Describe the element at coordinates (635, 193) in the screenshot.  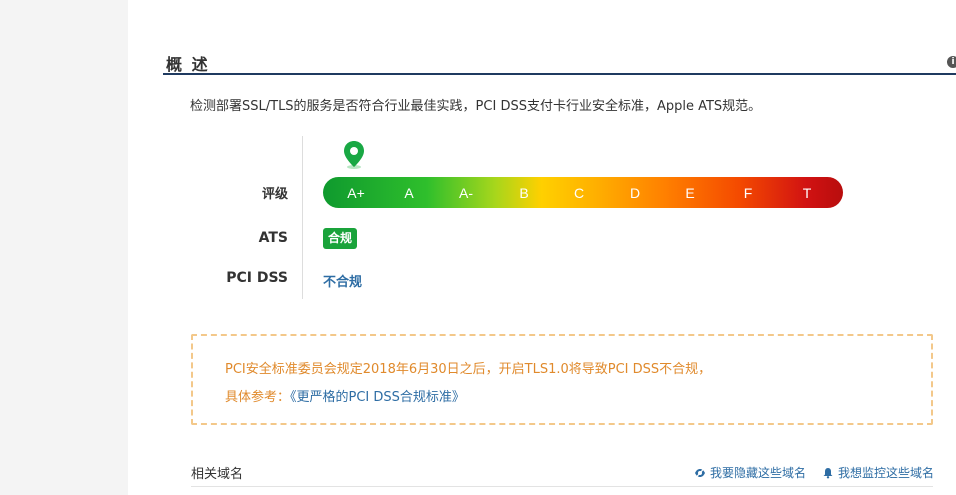
I see `grade-d: D` at that location.